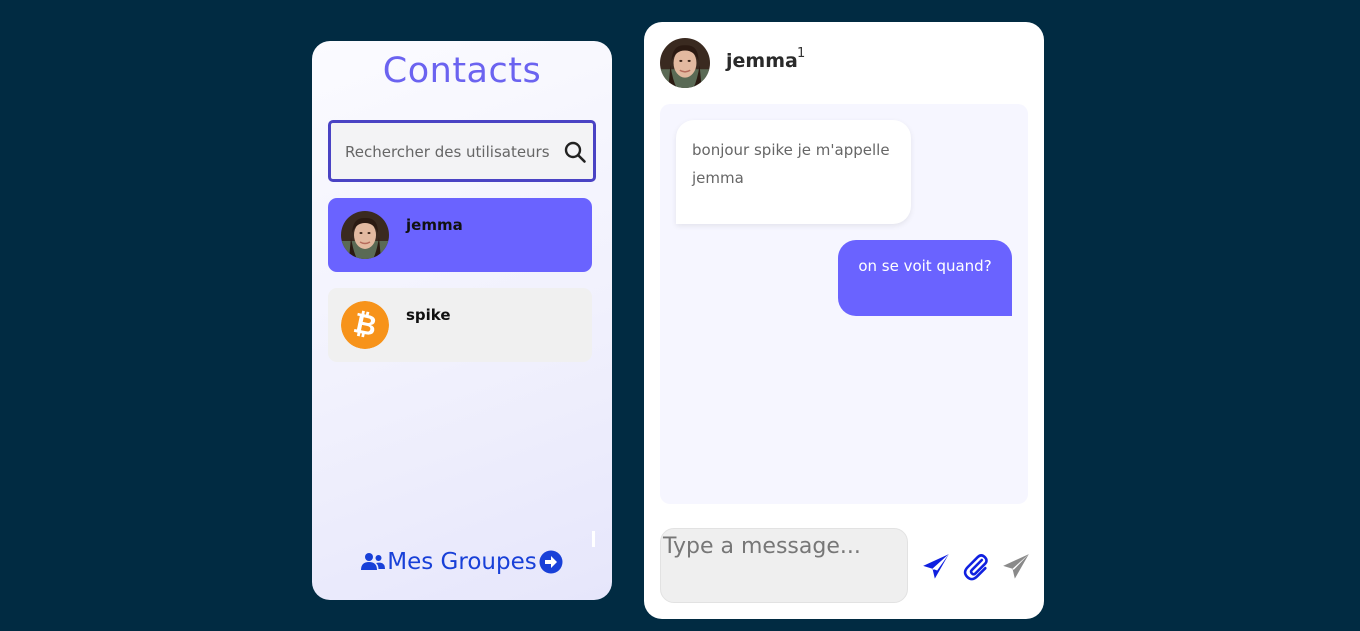  I want to click on bitcoin-avatar: ₿, so click(365, 325).